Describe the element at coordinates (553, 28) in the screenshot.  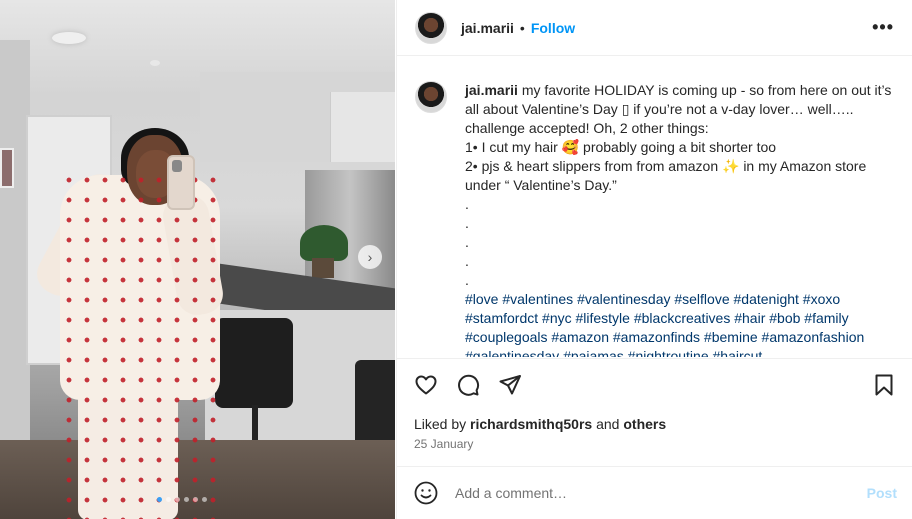
I see `follow-button: Follow` at that location.